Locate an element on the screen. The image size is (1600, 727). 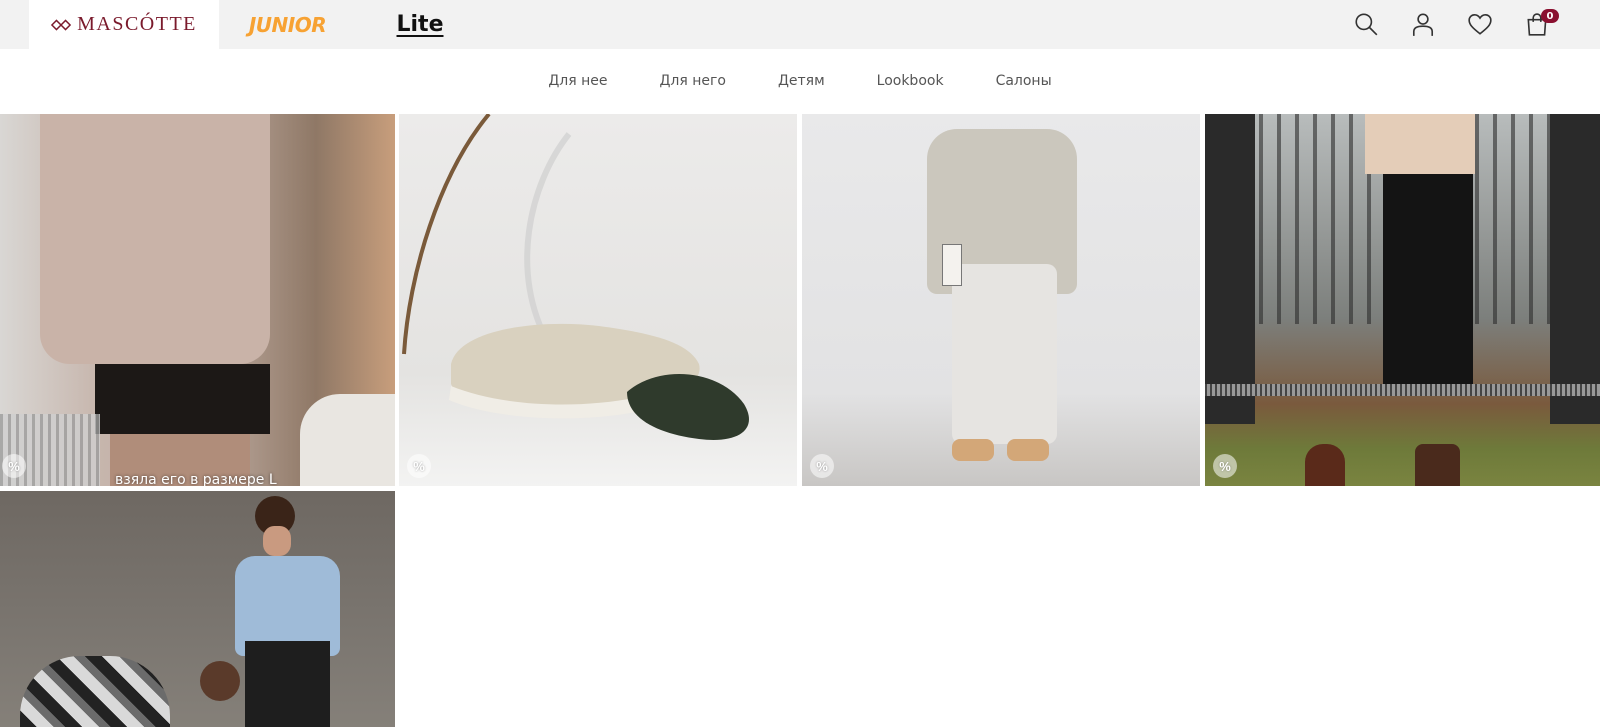
tile-caption: взяла его в размере L is located at coordinates (196, 479).